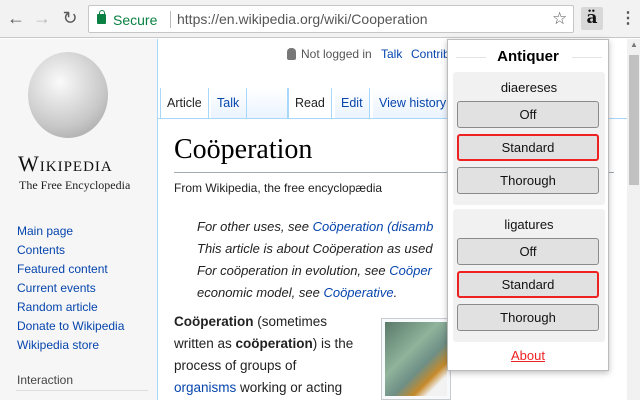 This screenshot has height=400, width=640. Describe the element at coordinates (293, 270) in the screenshot. I see `hatnote-text: For coöperation in evolution, see` at that location.